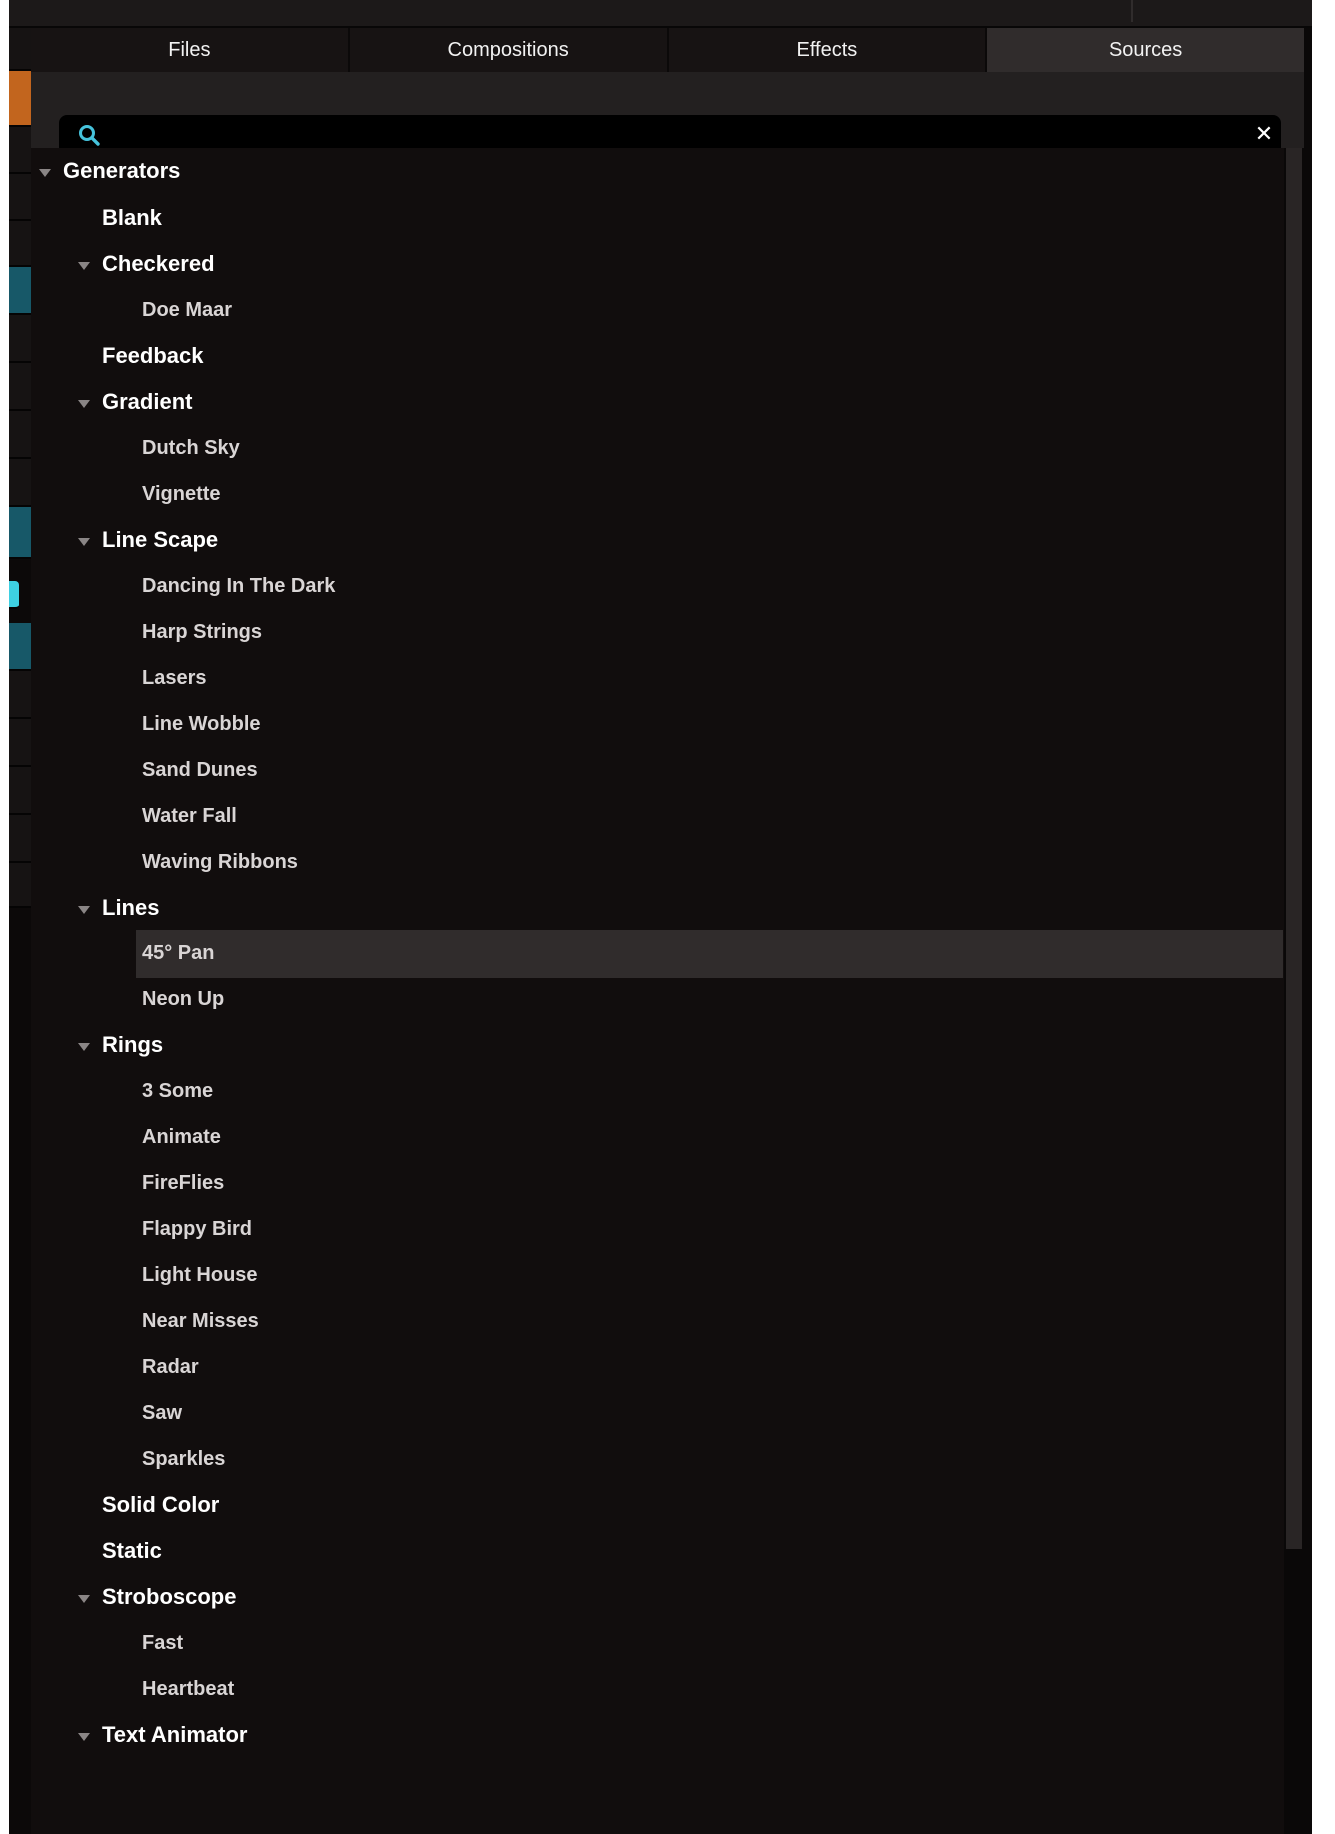  Describe the element at coordinates (1294, 848) in the screenshot. I see `scrollbar-thumb` at that location.